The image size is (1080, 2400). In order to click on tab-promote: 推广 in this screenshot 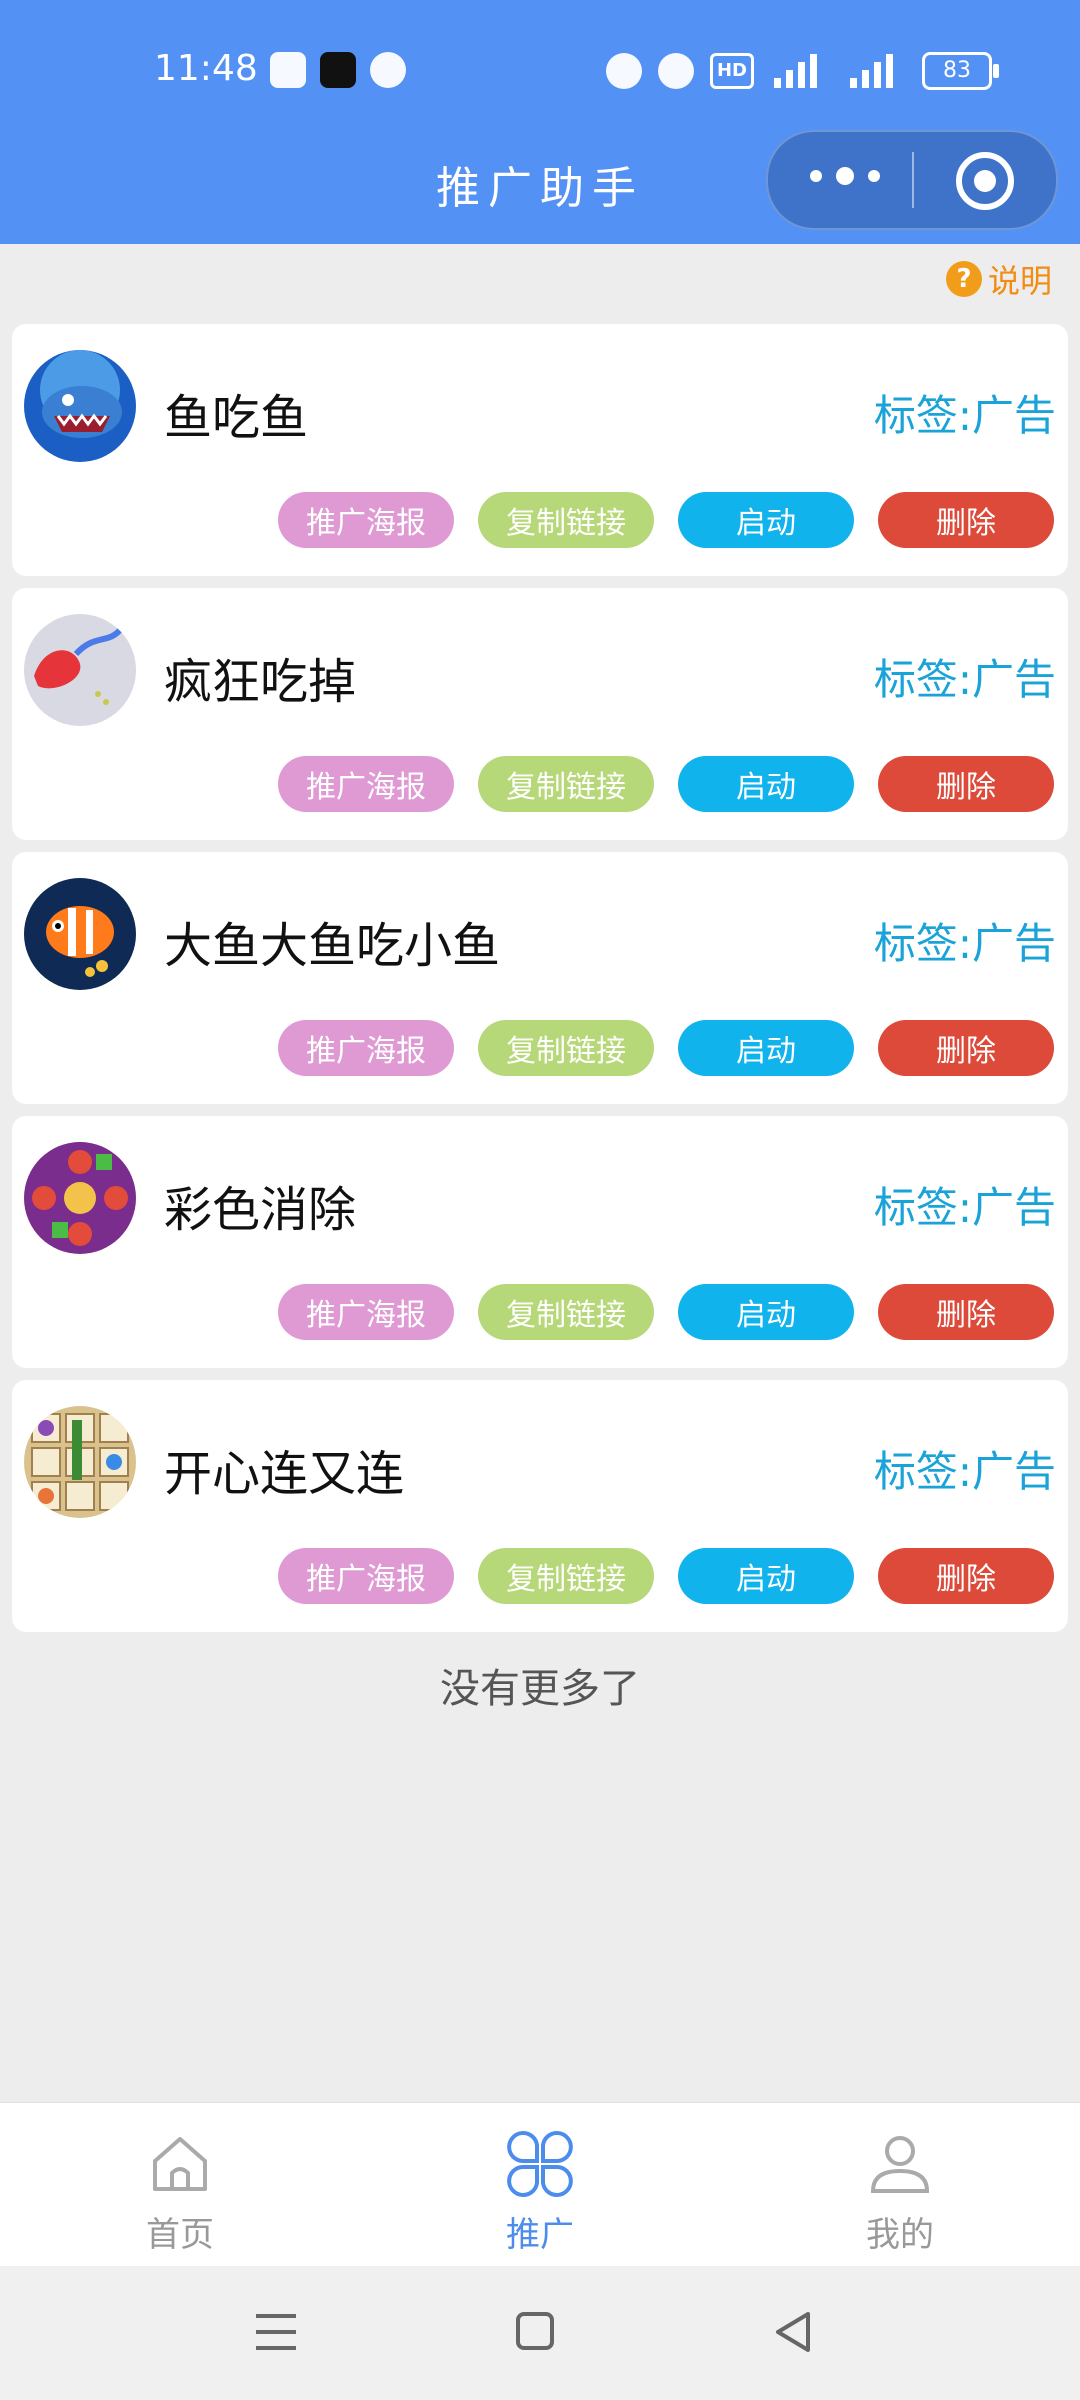, I will do `click(540, 2192)`.